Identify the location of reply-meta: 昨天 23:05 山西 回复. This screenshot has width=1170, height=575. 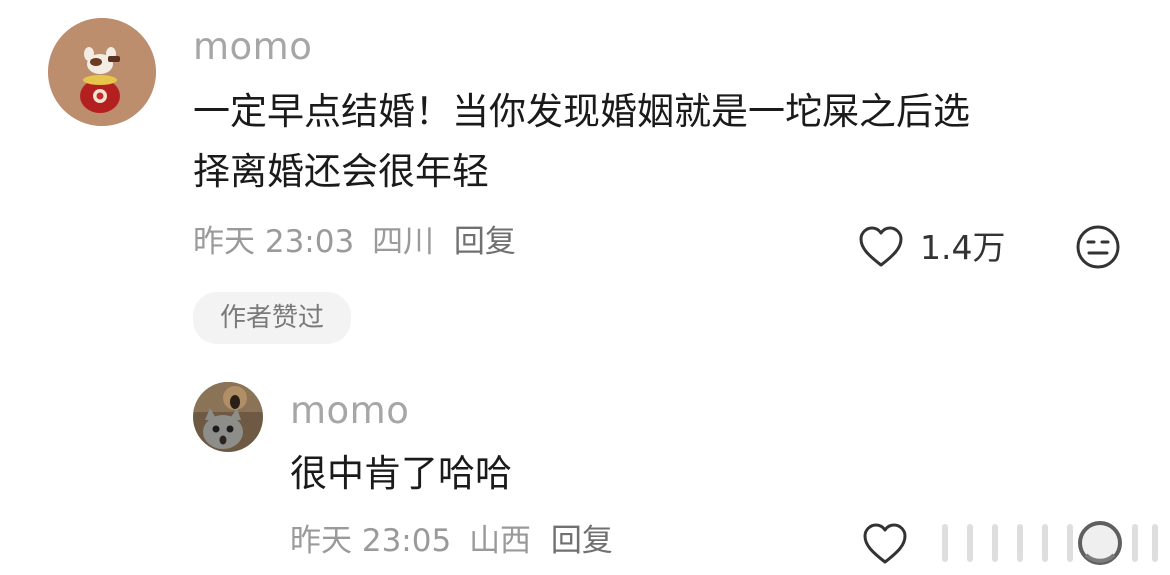
(451, 541).